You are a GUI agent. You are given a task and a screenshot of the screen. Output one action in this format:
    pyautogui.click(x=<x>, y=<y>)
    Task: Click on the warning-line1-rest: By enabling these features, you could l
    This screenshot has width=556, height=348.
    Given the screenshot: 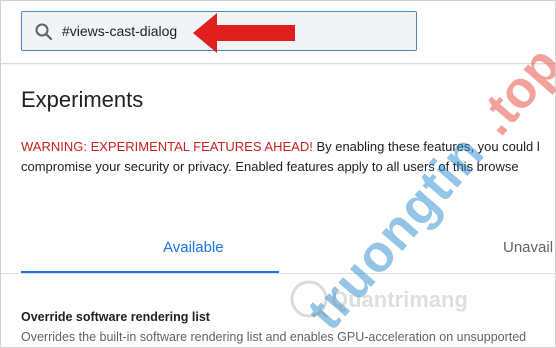 What is the action you would take?
    pyautogui.click(x=426, y=146)
    